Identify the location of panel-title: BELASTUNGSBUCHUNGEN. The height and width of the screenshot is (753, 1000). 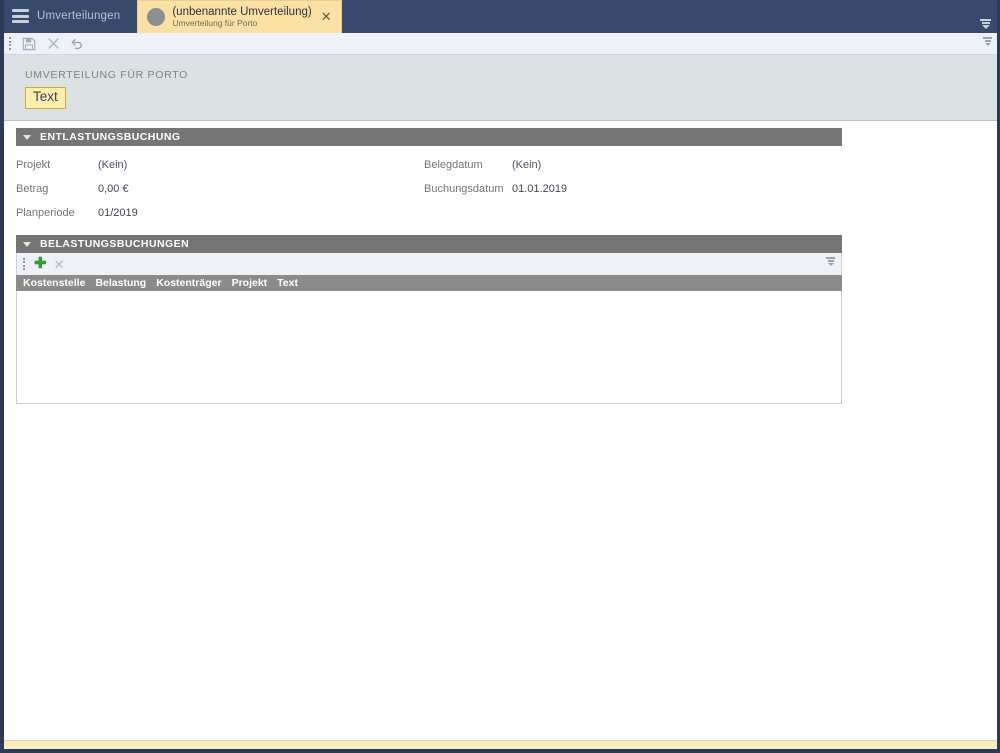
(115, 244).